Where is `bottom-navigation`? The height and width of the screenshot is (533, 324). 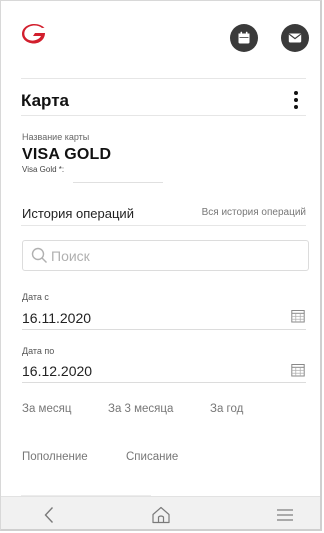 bottom-navigation is located at coordinates (160, 512).